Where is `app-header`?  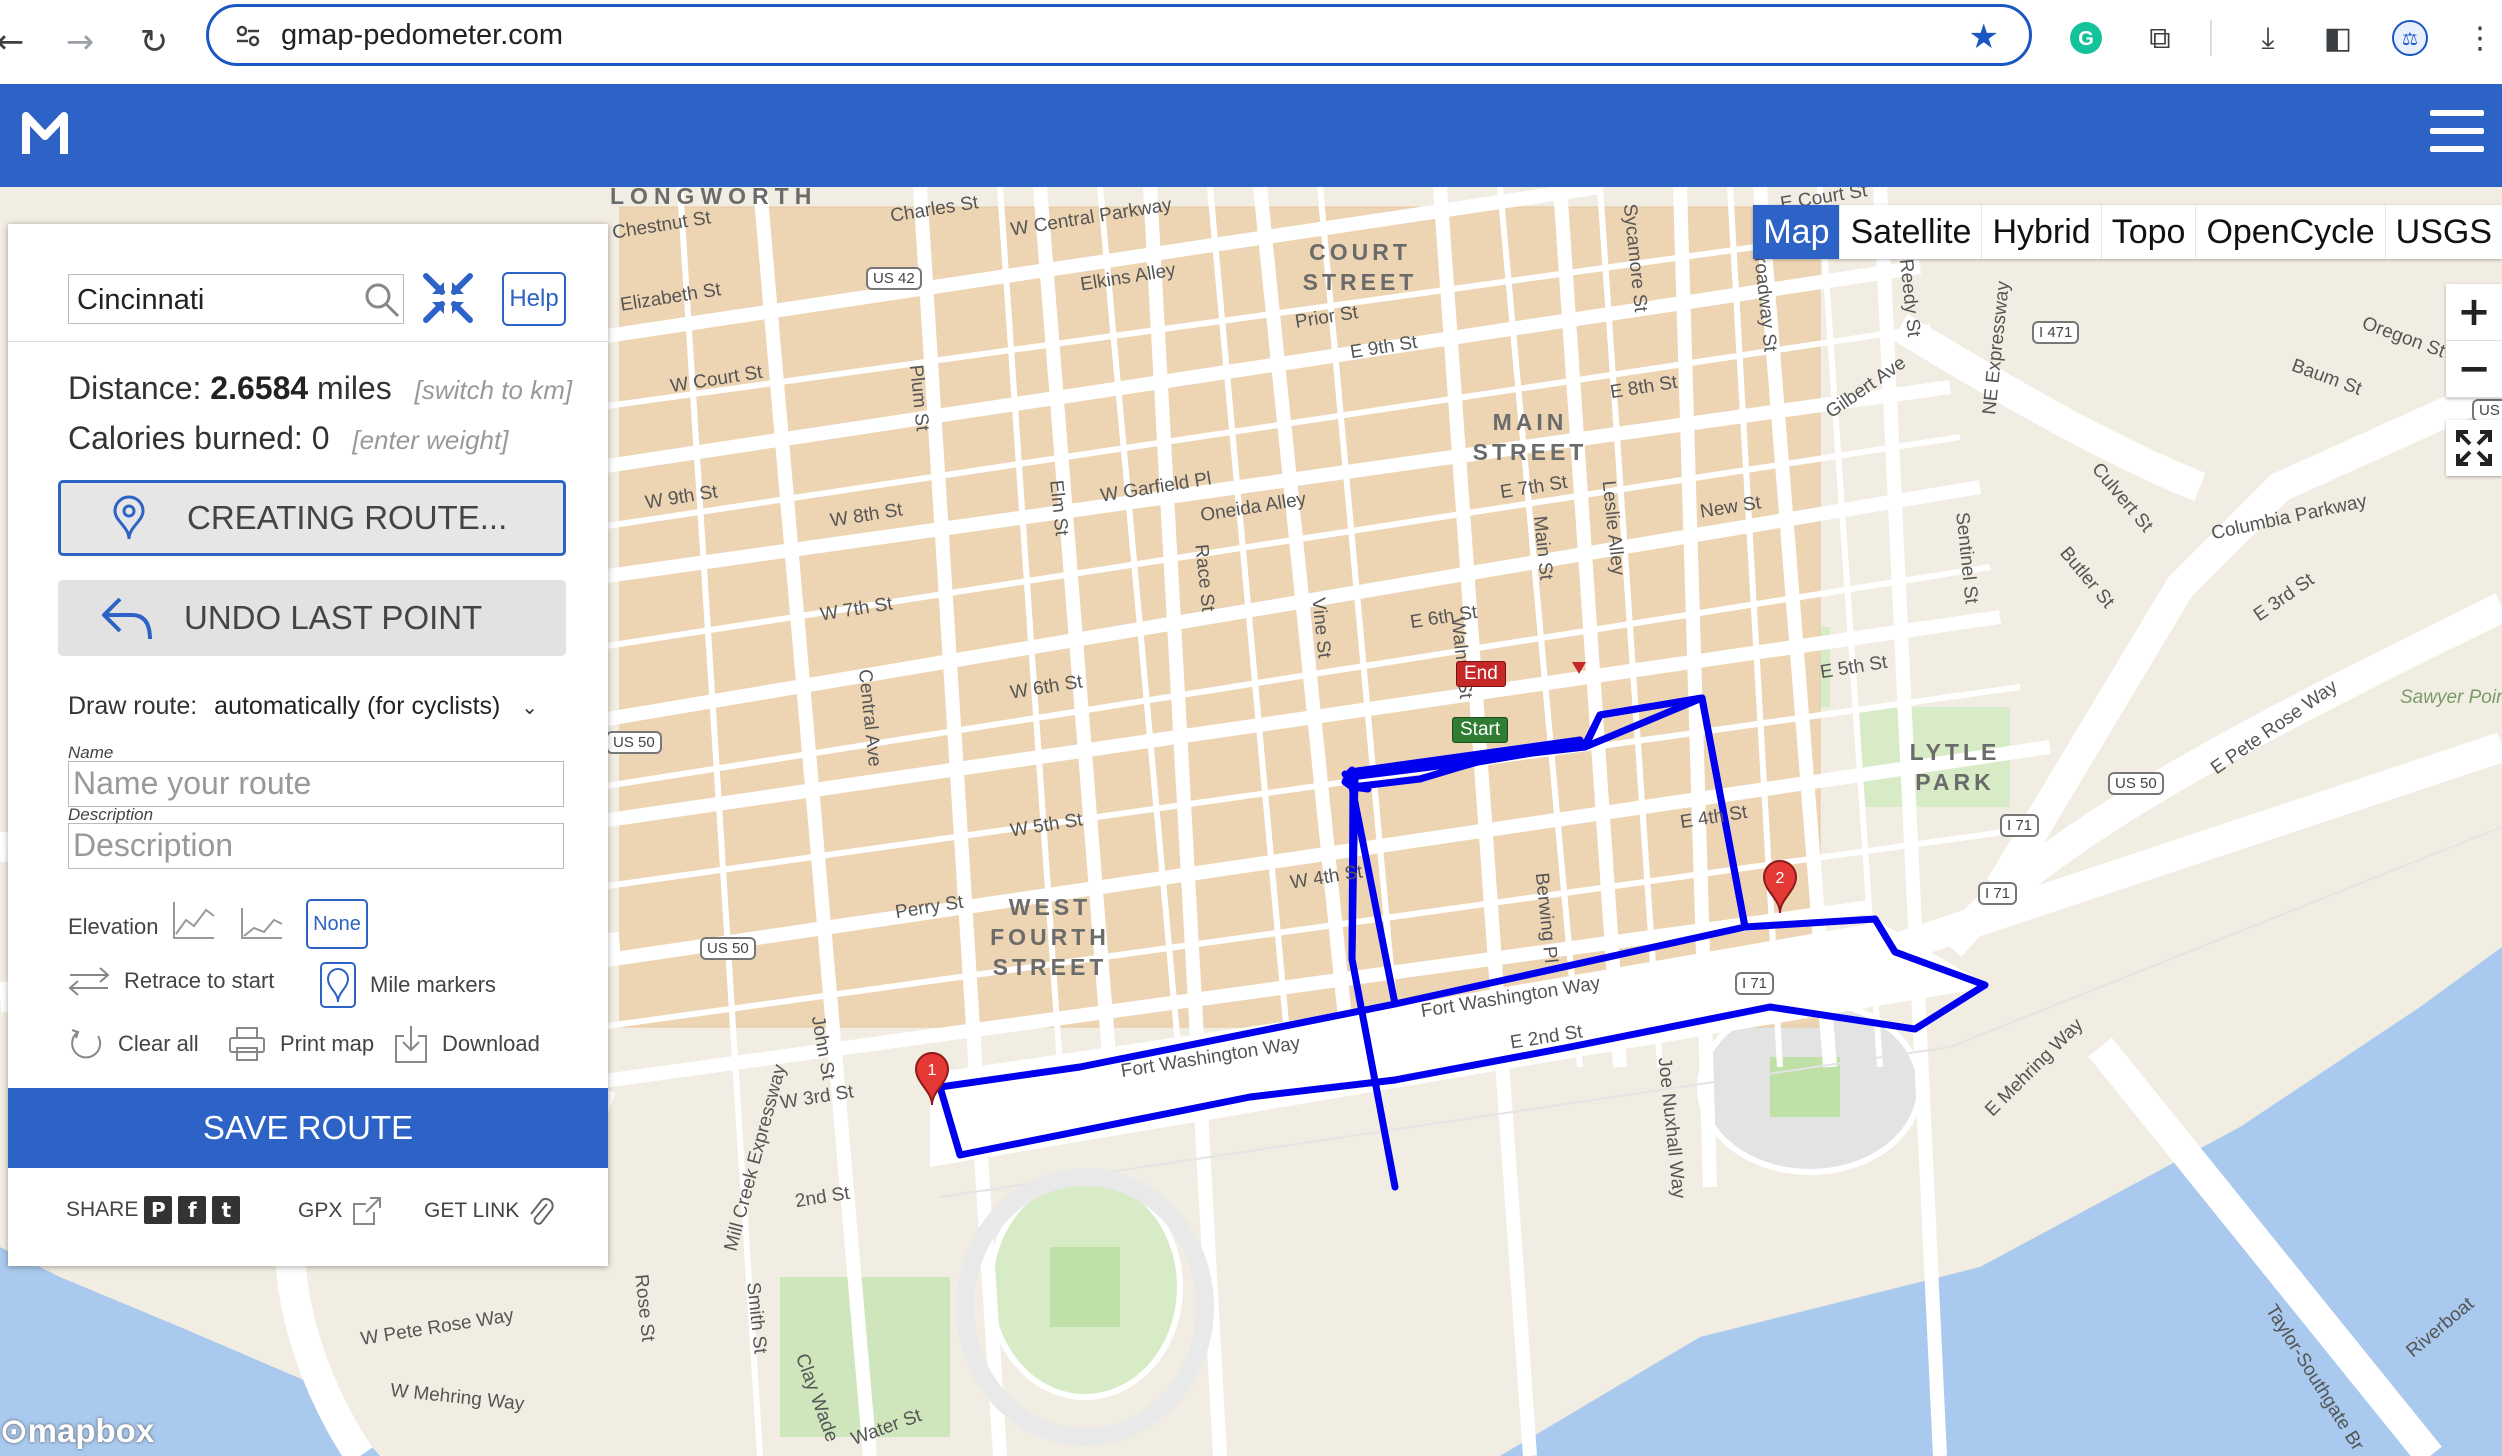 app-header is located at coordinates (1251, 135).